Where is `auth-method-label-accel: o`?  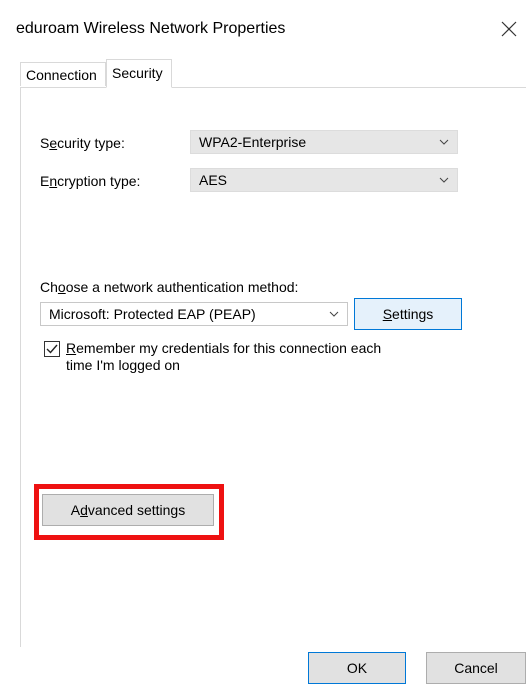
auth-method-label-accel: o is located at coordinates (61, 287).